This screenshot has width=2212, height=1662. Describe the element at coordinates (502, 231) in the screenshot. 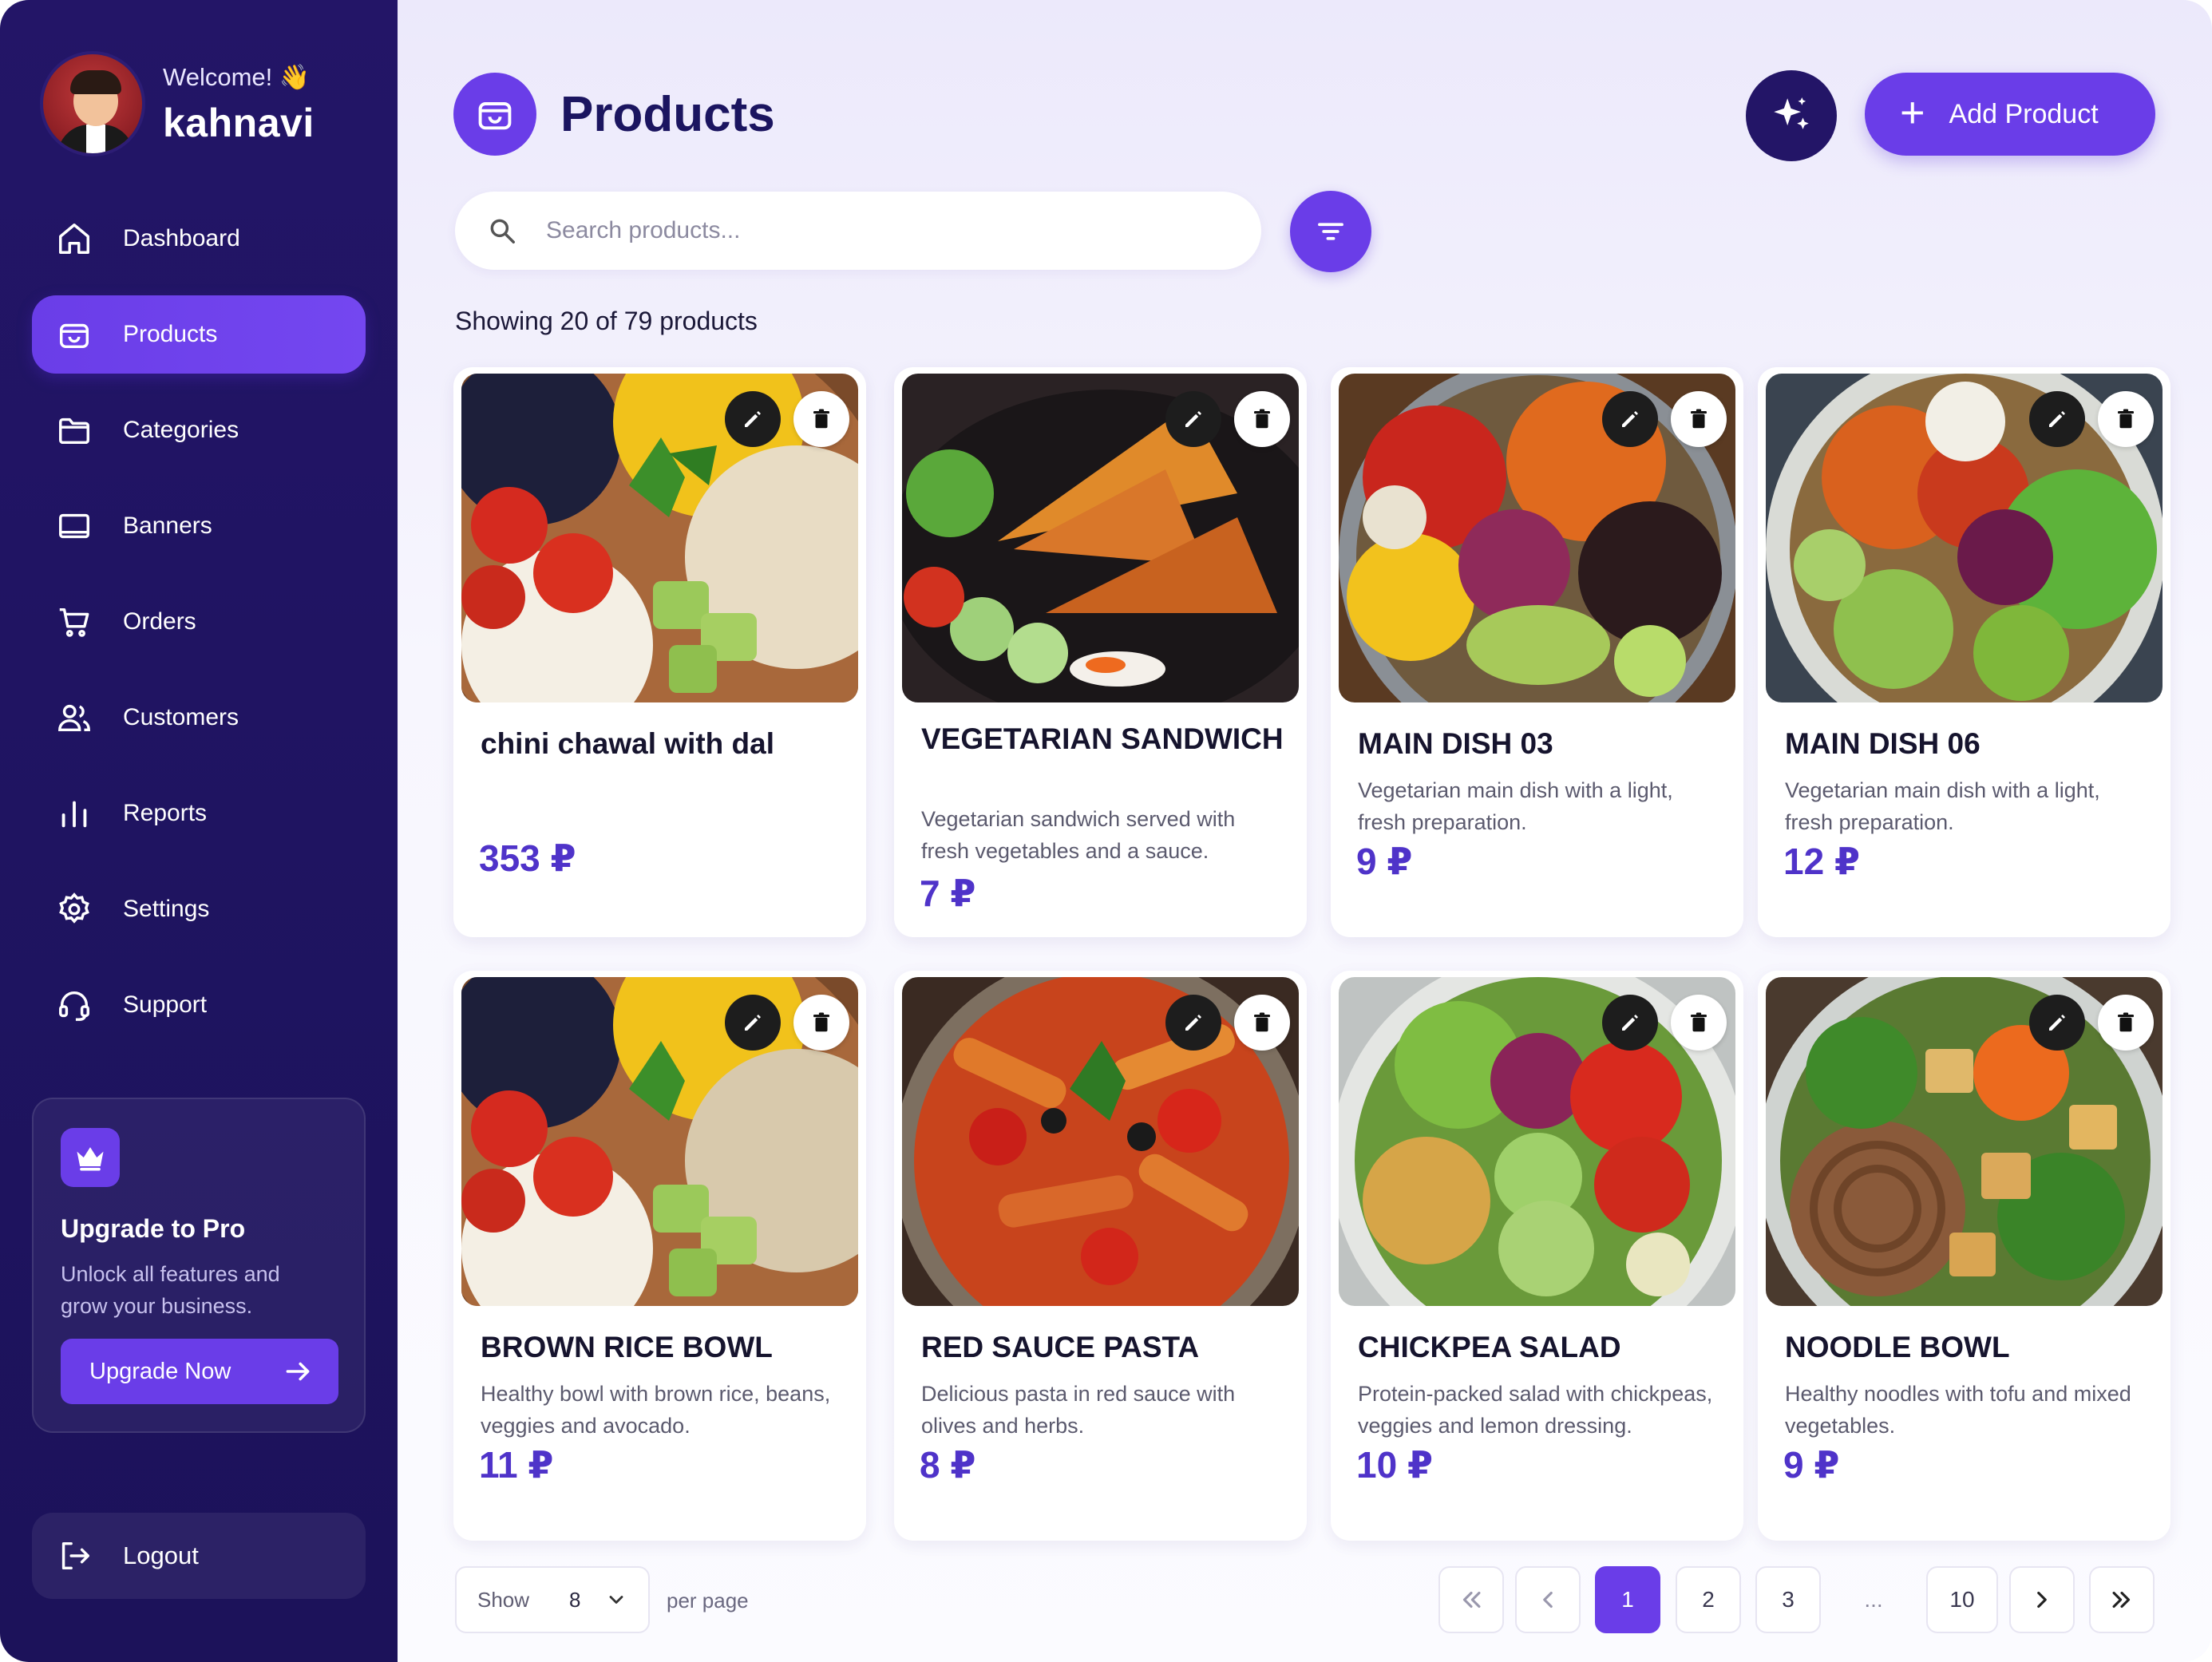

I see `search-icon` at that location.